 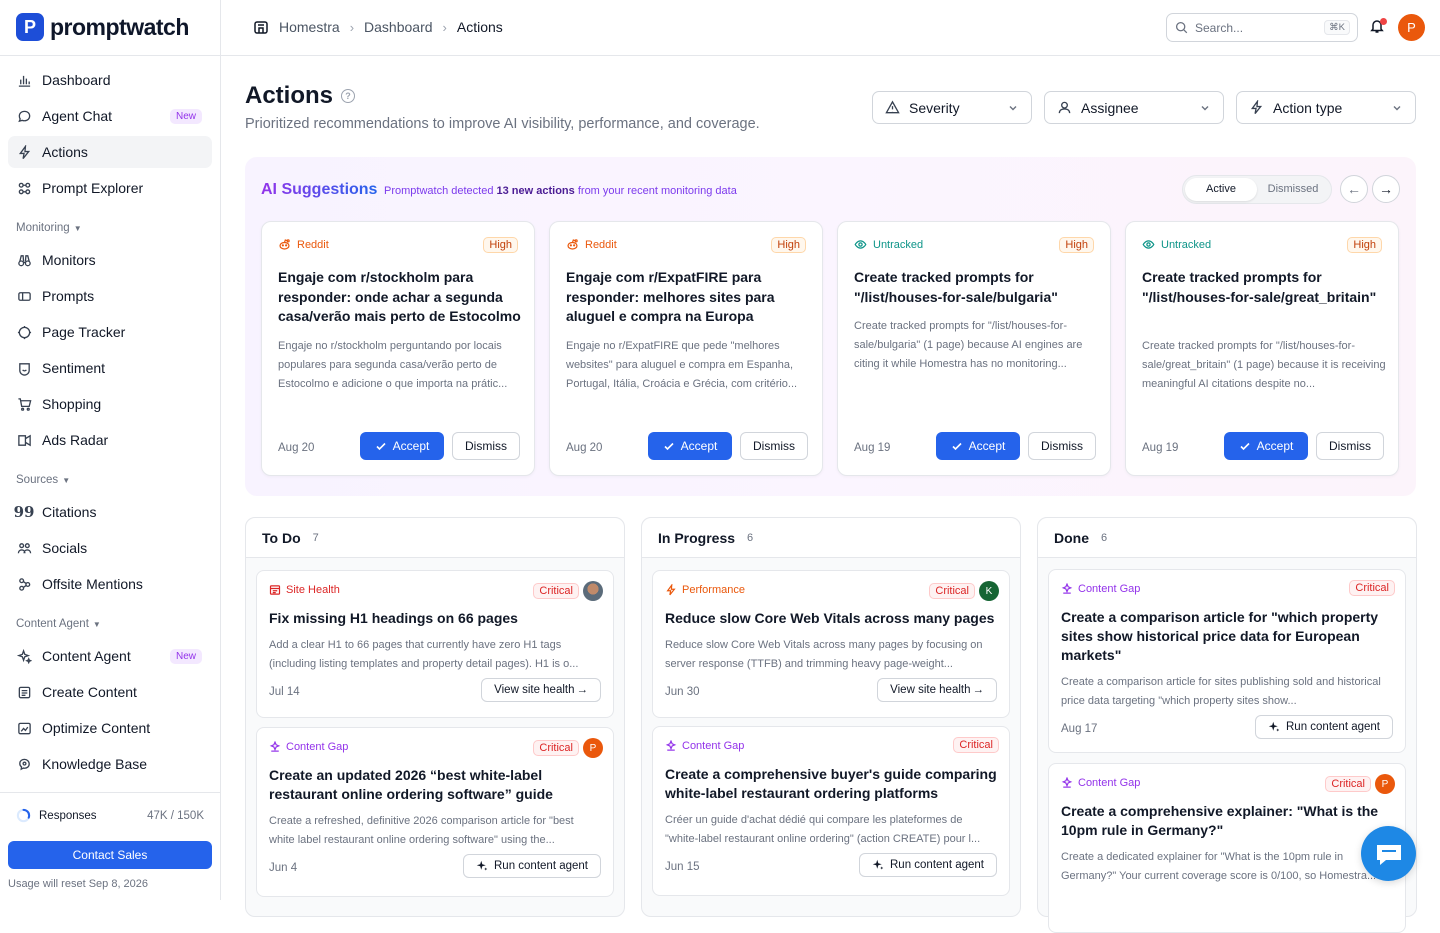 I want to click on button-label: View site health, so click(x=534, y=690).